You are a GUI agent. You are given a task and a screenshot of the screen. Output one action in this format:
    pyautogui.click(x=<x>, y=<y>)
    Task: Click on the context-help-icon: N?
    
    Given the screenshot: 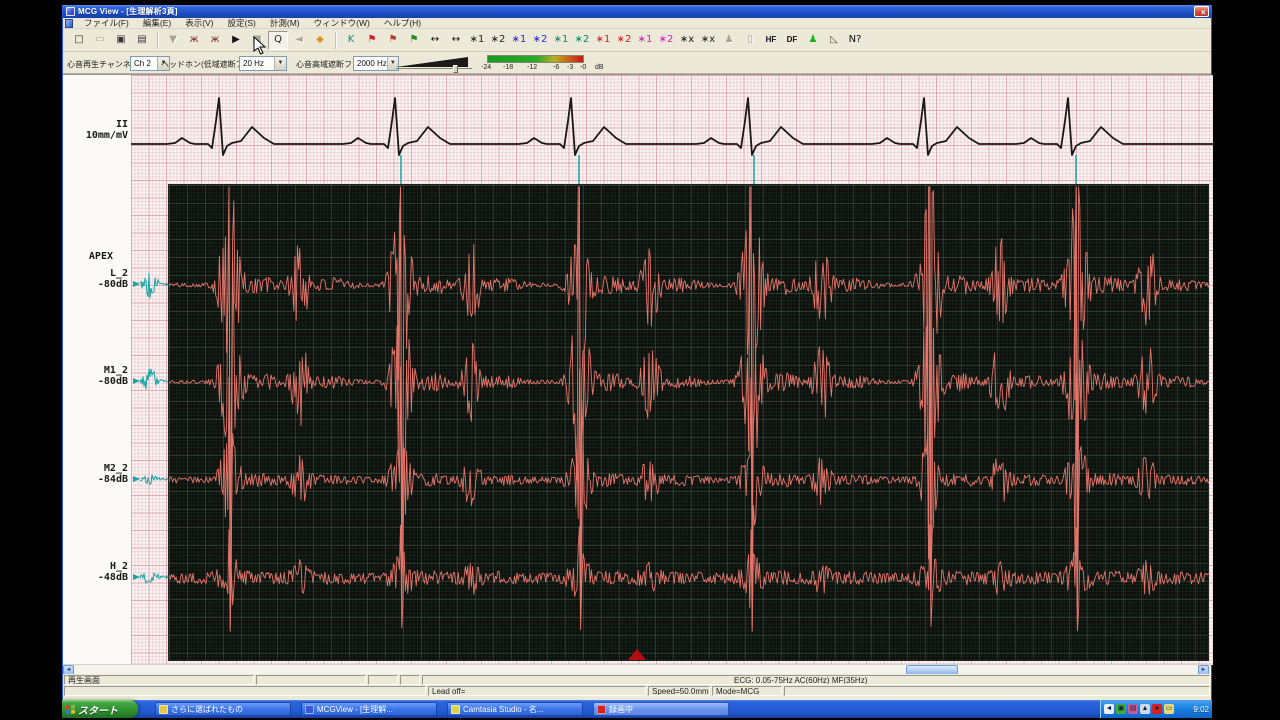 What is the action you would take?
    pyautogui.click(x=855, y=39)
    